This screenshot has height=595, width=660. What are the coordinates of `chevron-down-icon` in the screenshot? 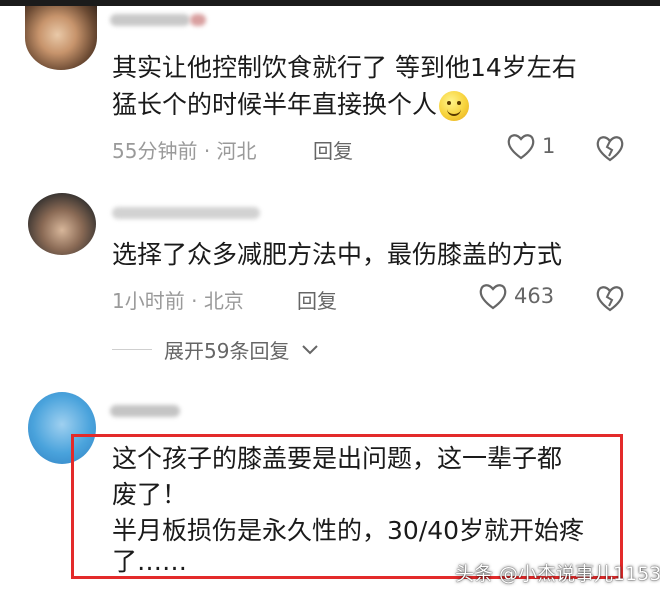 It's located at (310, 349).